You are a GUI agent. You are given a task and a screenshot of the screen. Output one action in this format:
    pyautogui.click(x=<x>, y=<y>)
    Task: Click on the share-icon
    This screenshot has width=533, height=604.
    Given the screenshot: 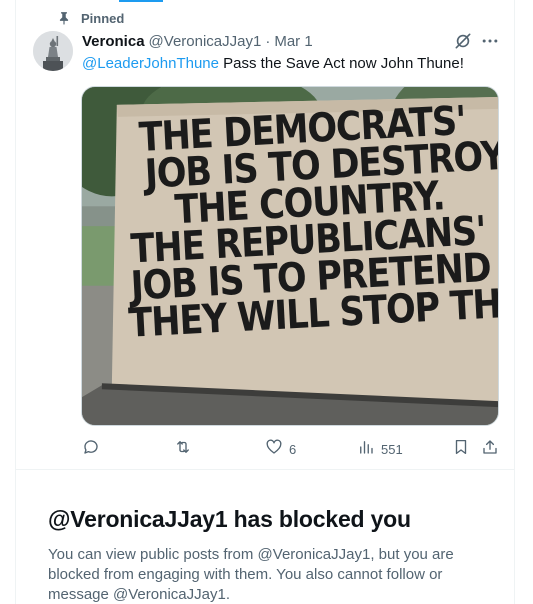 What is the action you would take?
    pyautogui.click(x=490, y=449)
    